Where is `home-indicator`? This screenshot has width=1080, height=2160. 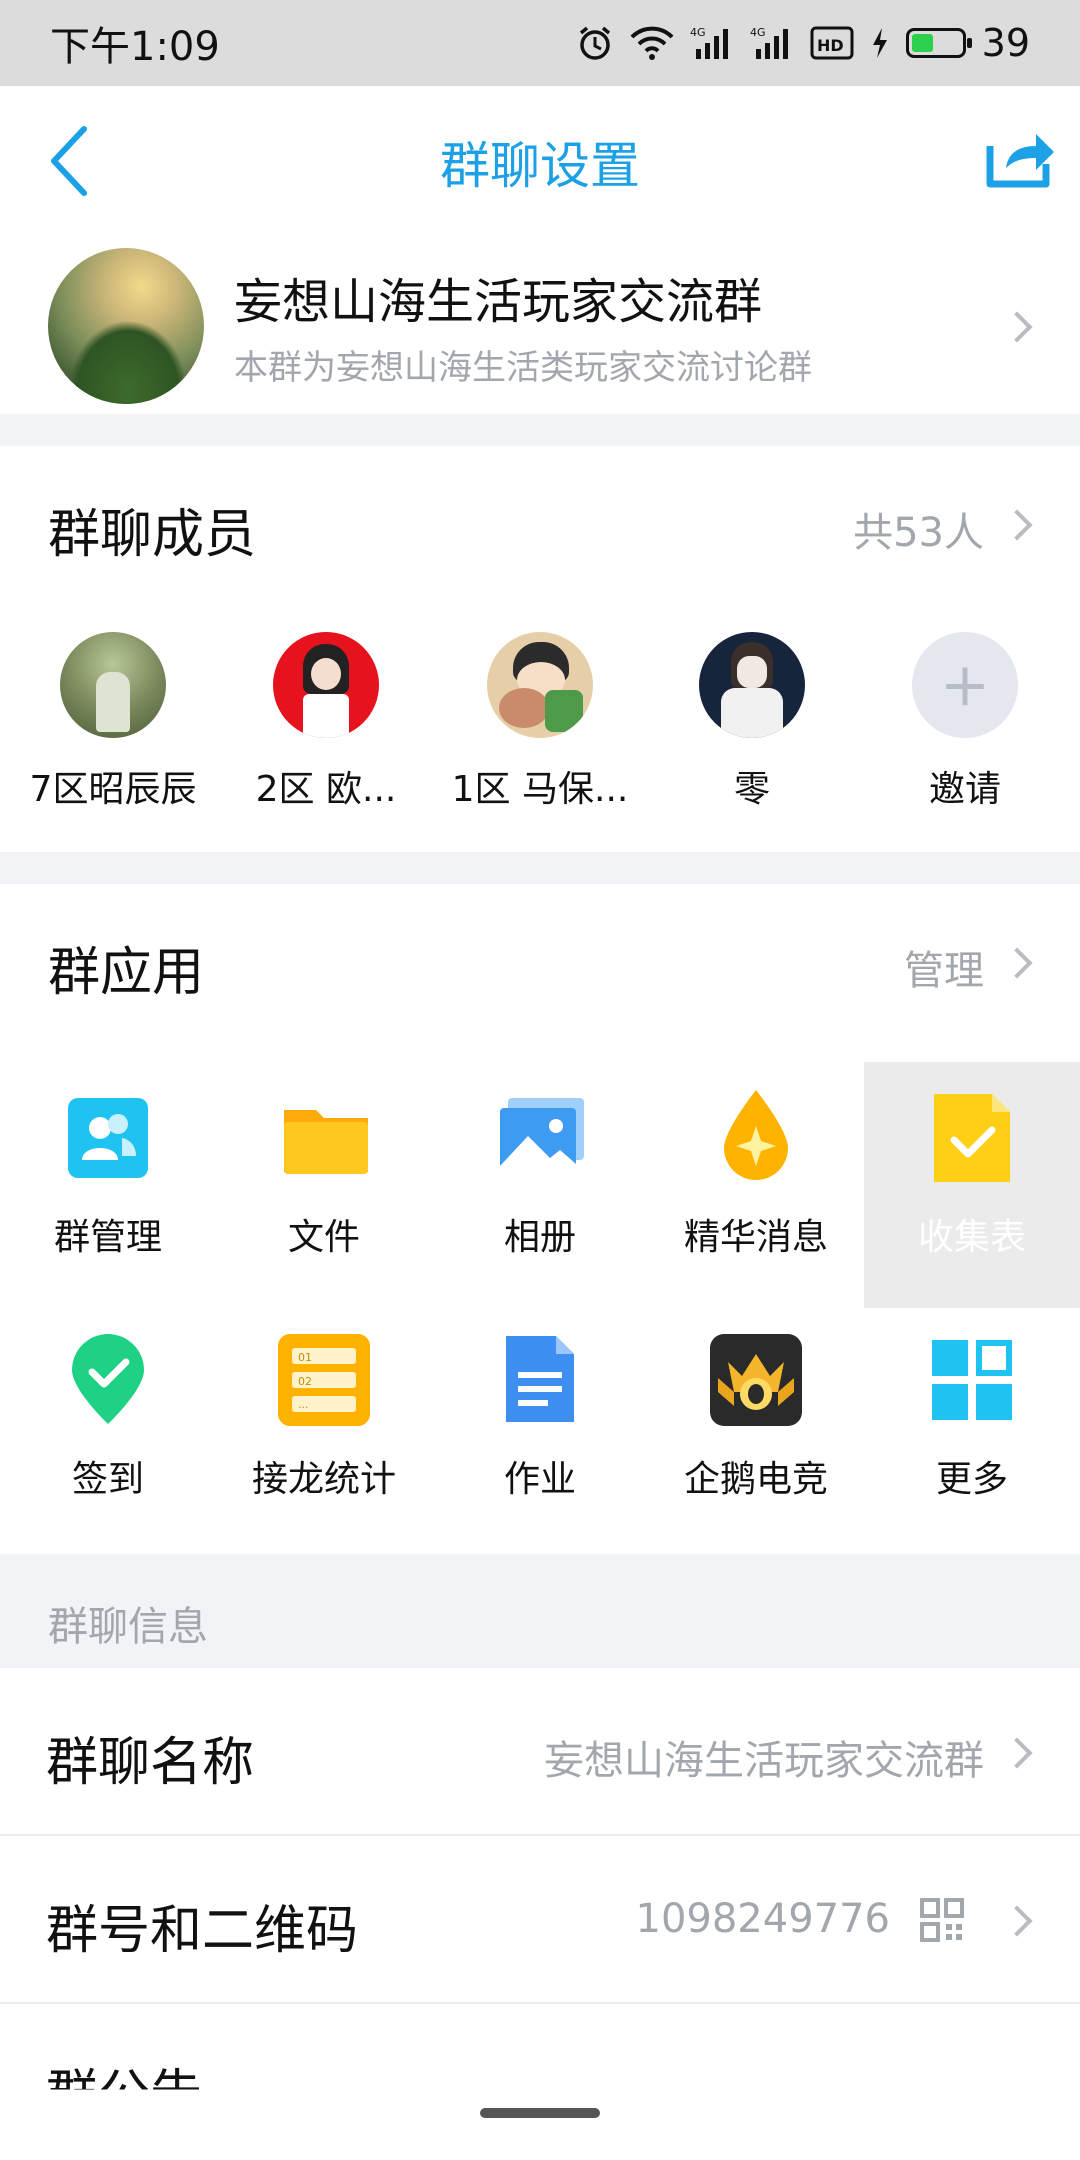
home-indicator is located at coordinates (540, 2113).